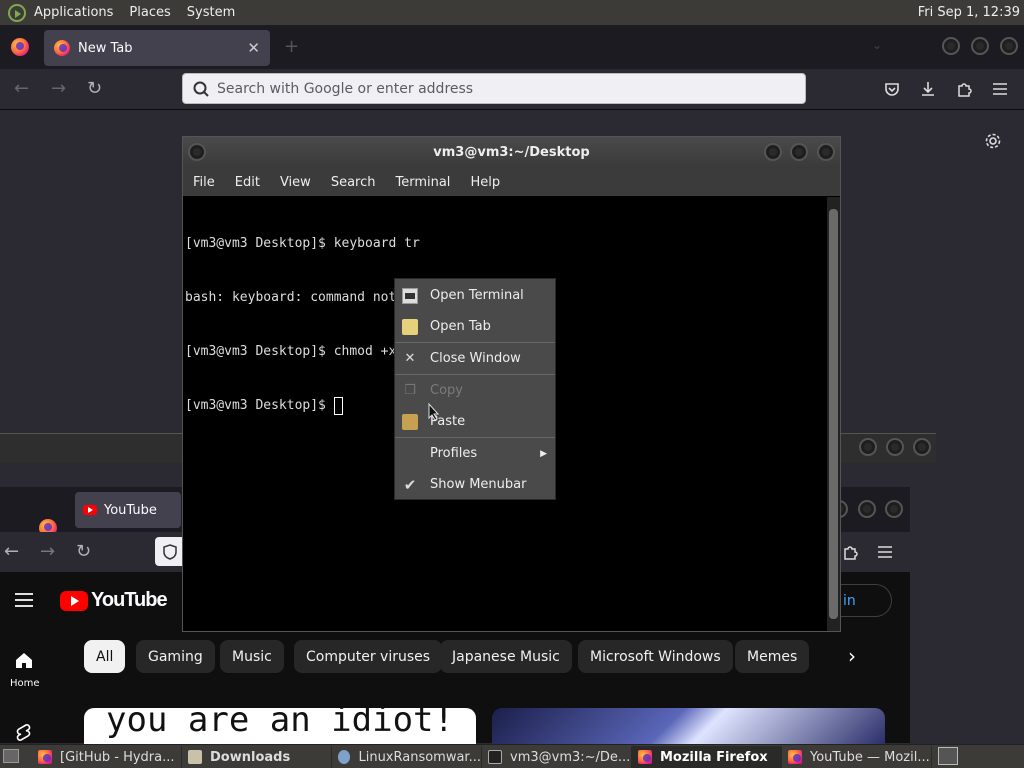 The width and height of the screenshot is (1024, 768). What do you see at coordinates (410, 326) in the screenshot?
I see `tab-icon` at bounding box center [410, 326].